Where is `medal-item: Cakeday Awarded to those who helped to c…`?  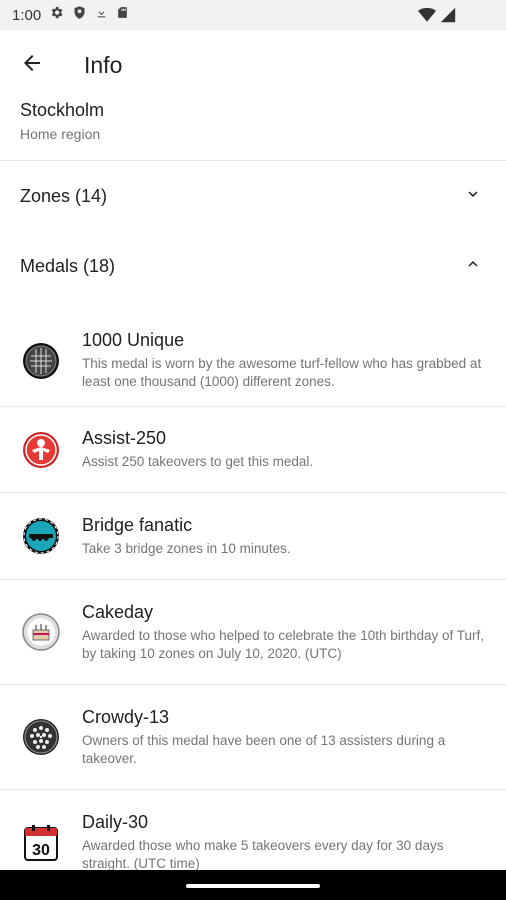 medal-item: Cakeday Awarded to those who helped to c… is located at coordinates (253, 632).